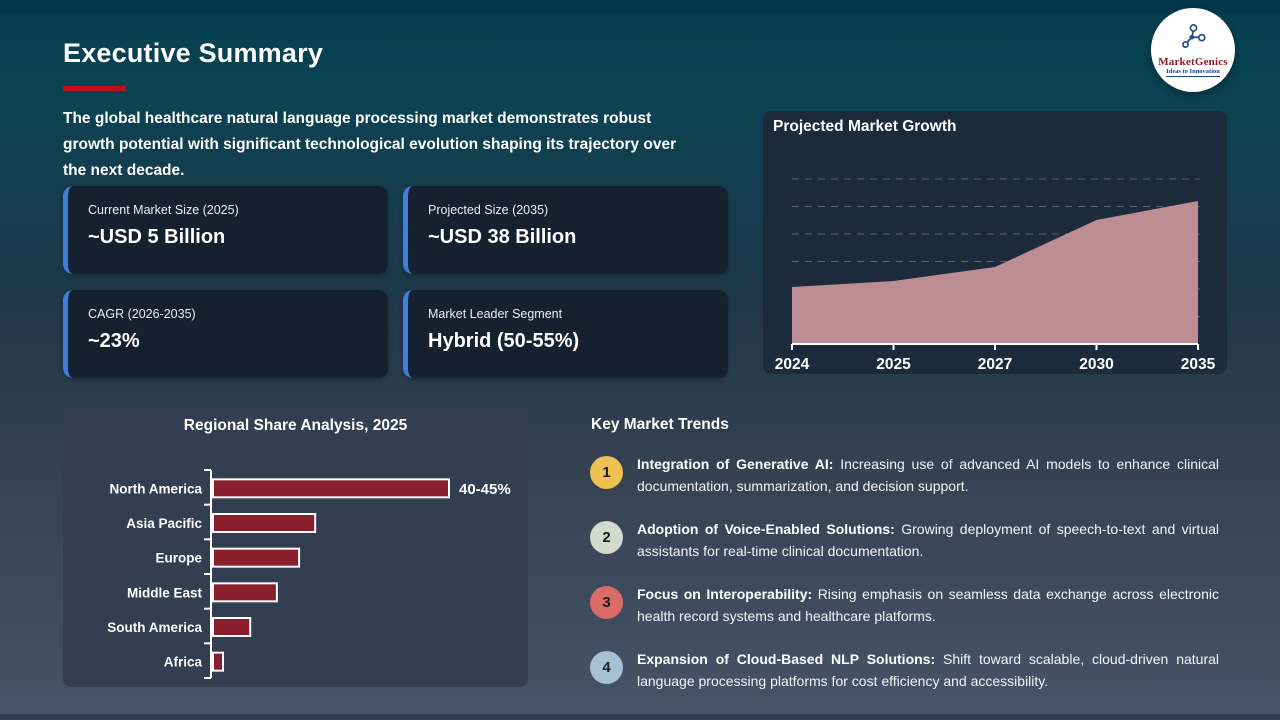 This screenshot has height=720, width=1280. What do you see at coordinates (157, 237) in the screenshot?
I see `stat-value: ~USD 5 Billion` at bounding box center [157, 237].